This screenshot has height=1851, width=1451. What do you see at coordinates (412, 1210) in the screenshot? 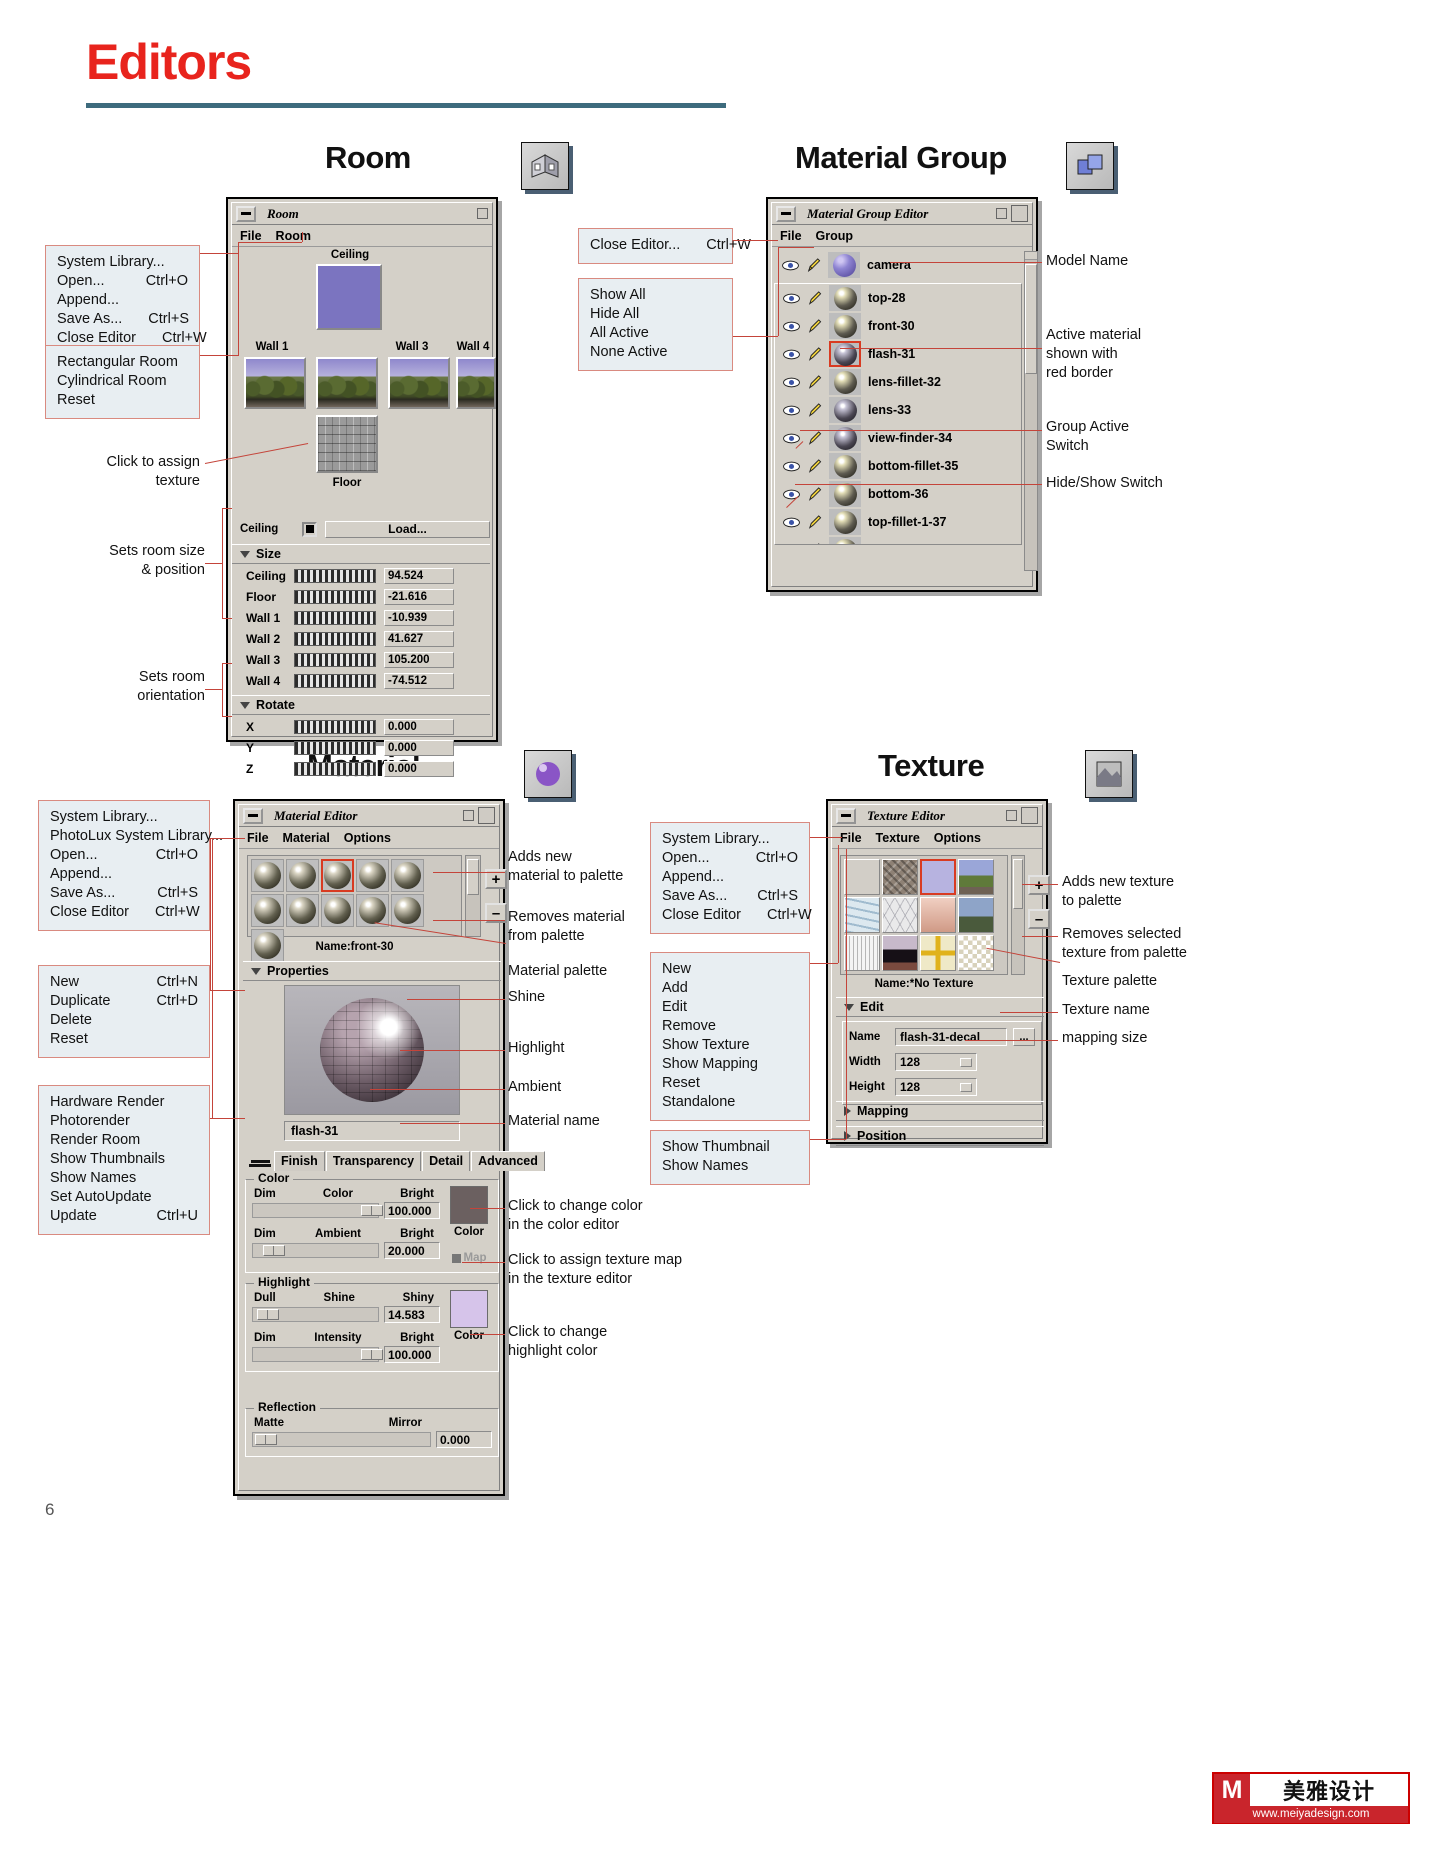
I see `color-value: 100.000` at bounding box center [412, 1210].